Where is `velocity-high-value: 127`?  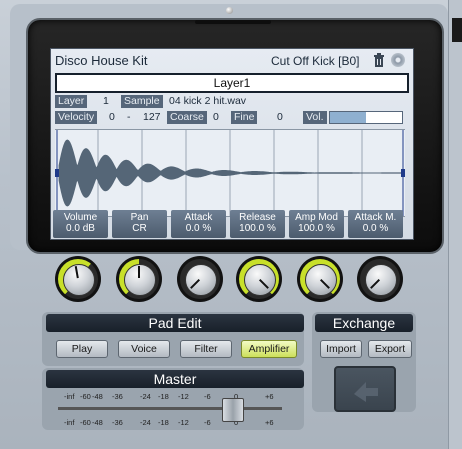 velocity-high-value: 127 is located at coordinates (152, 117).